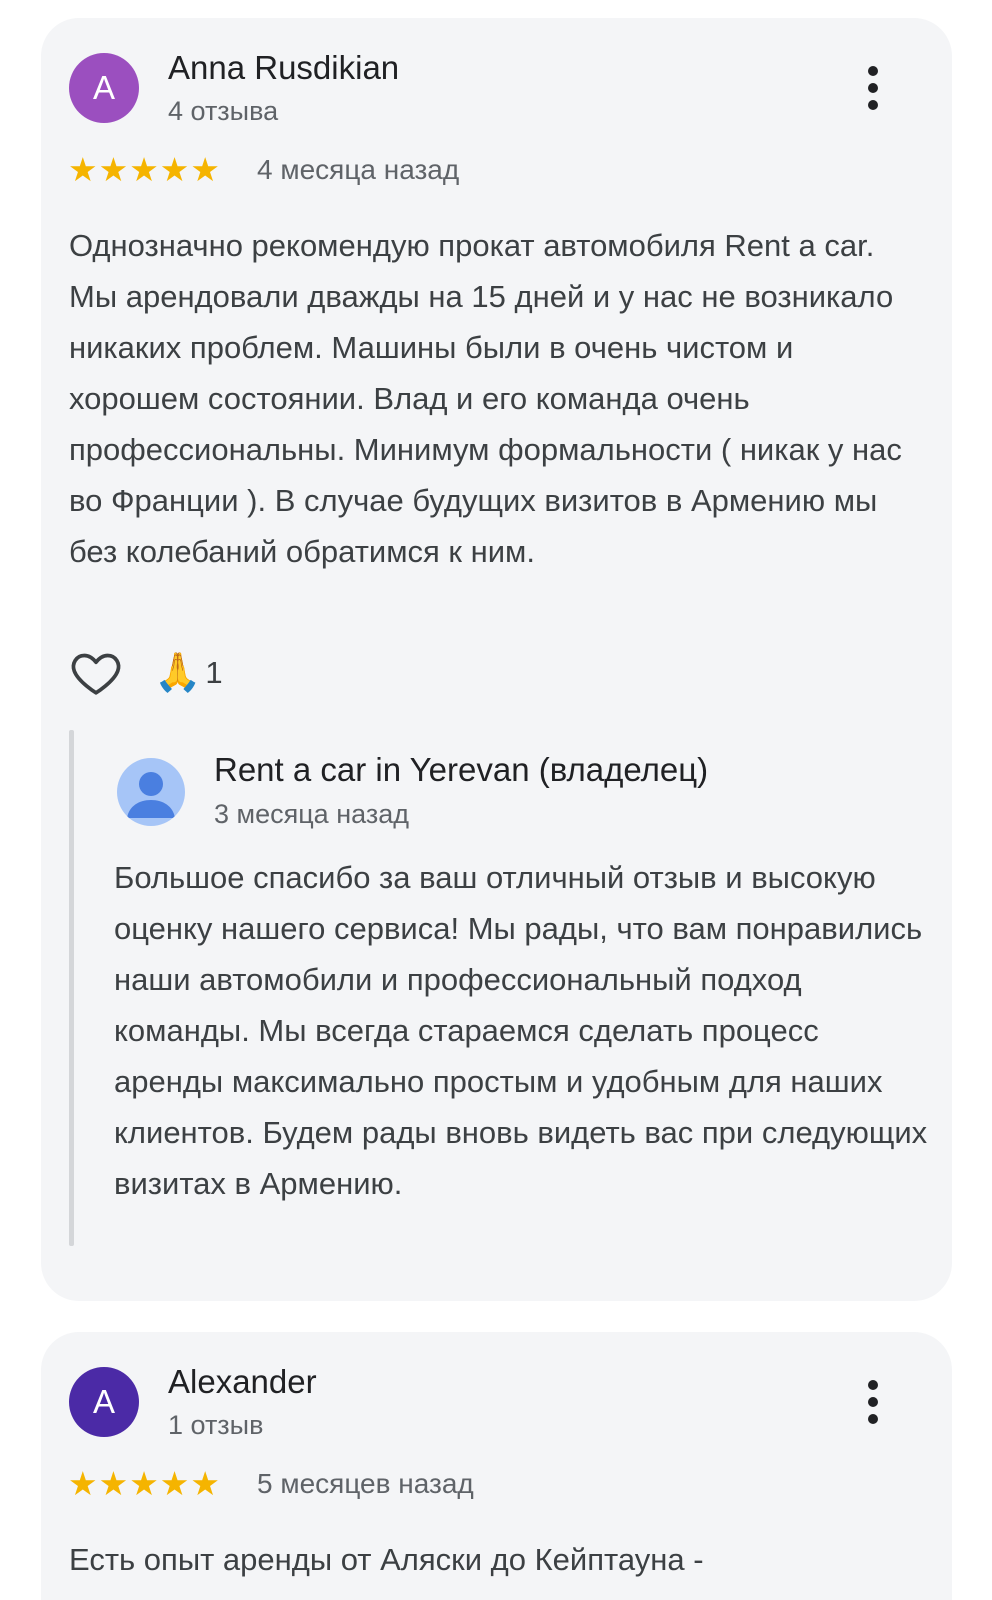  Describe the element at coordinates (215, 1425) in the screenshot. I see `reviewer-review-count: 1 отзыв` at that location.